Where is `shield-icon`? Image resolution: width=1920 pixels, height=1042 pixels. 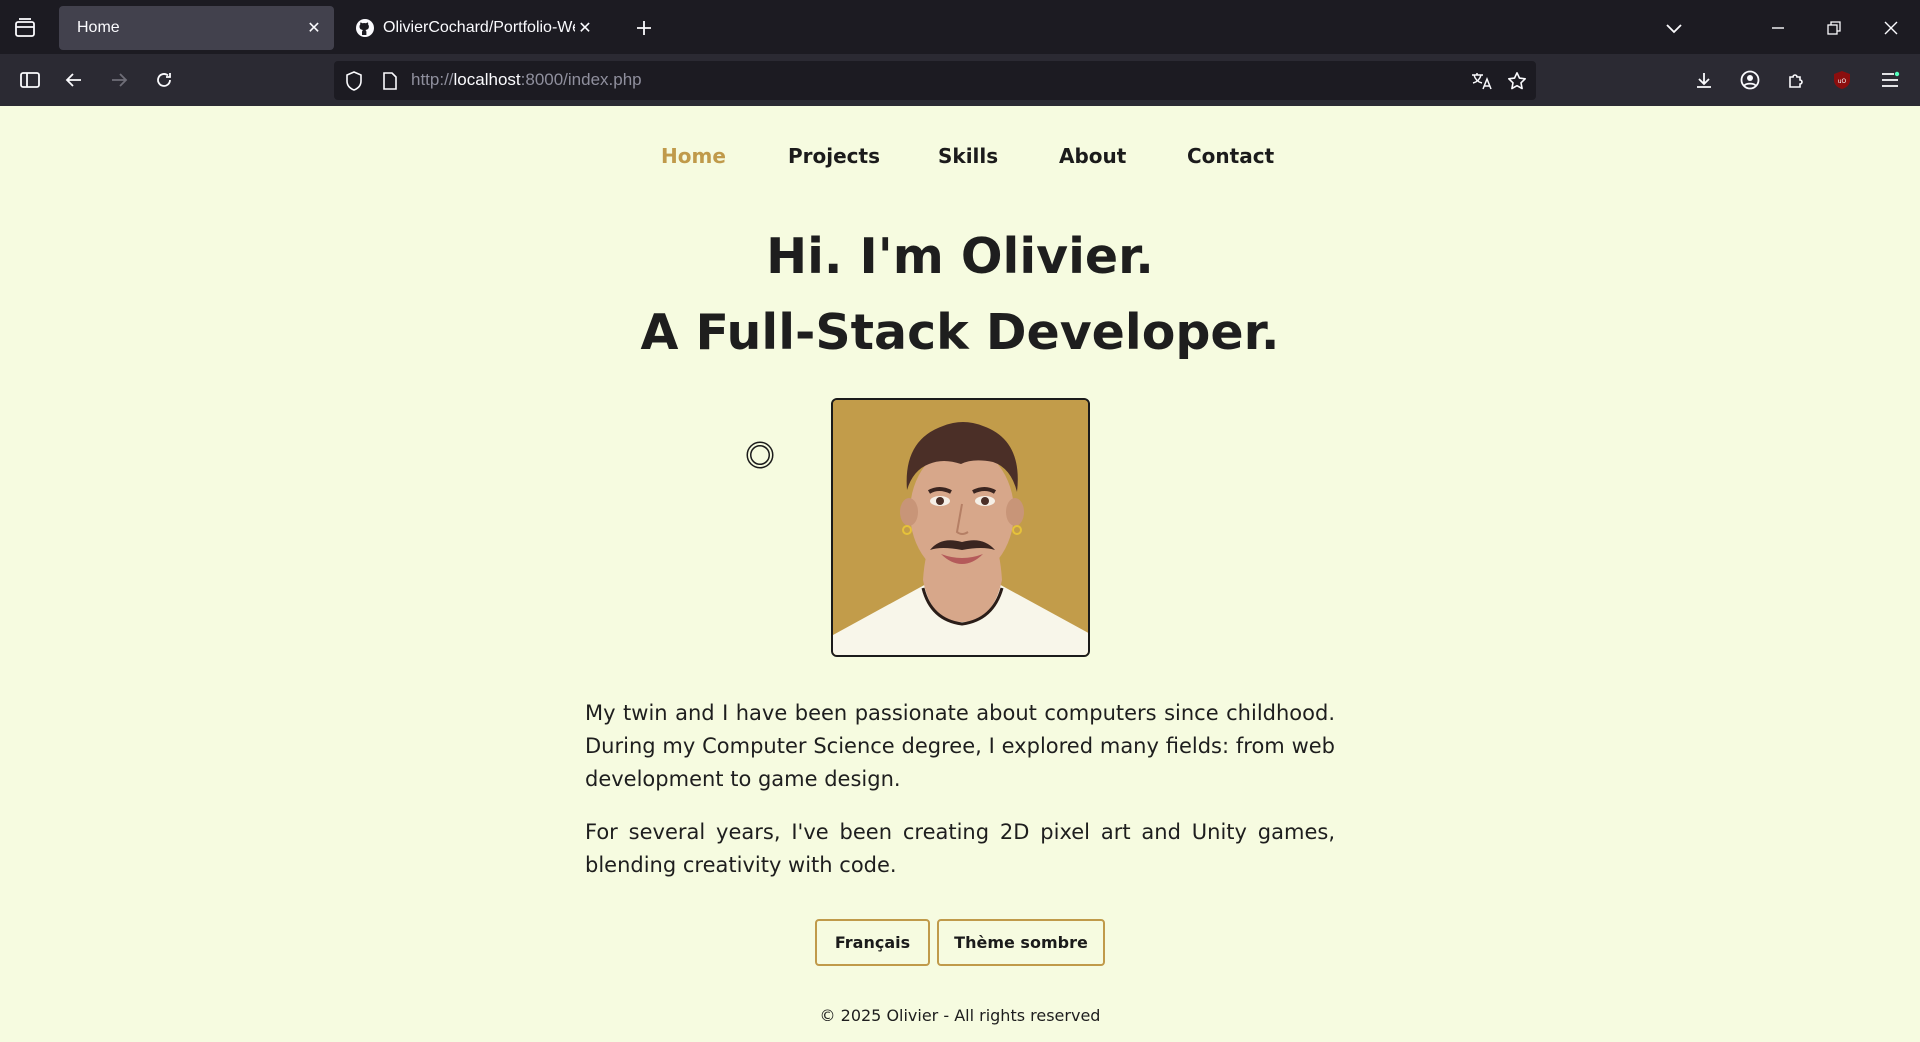
shield-icon is located at coordinates (354, 81).